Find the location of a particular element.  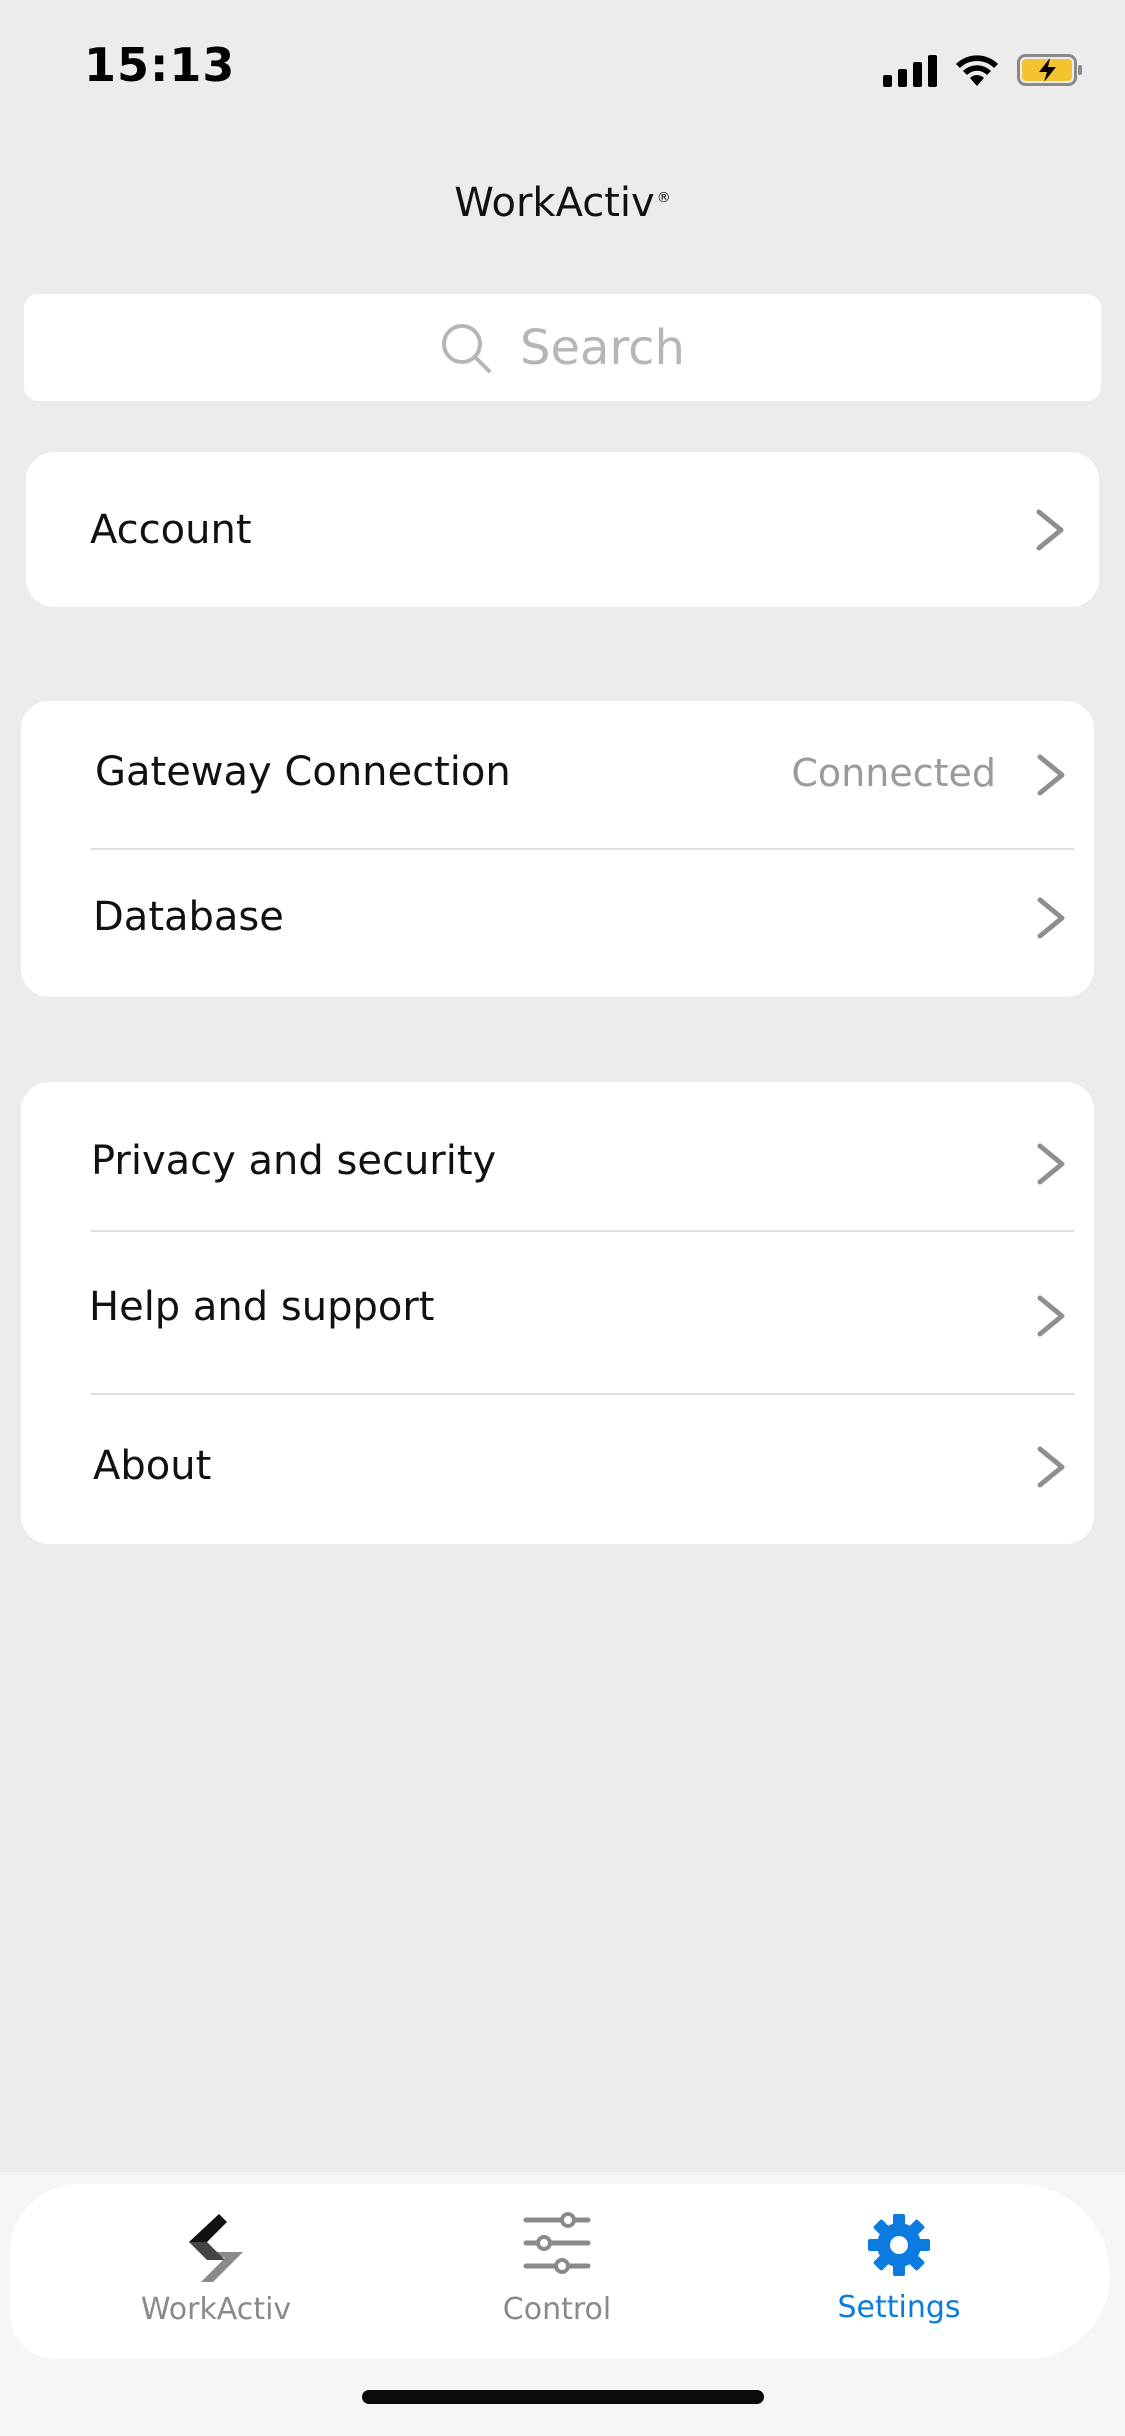

tab-label: Settings is located at coordinates (899, 2307).